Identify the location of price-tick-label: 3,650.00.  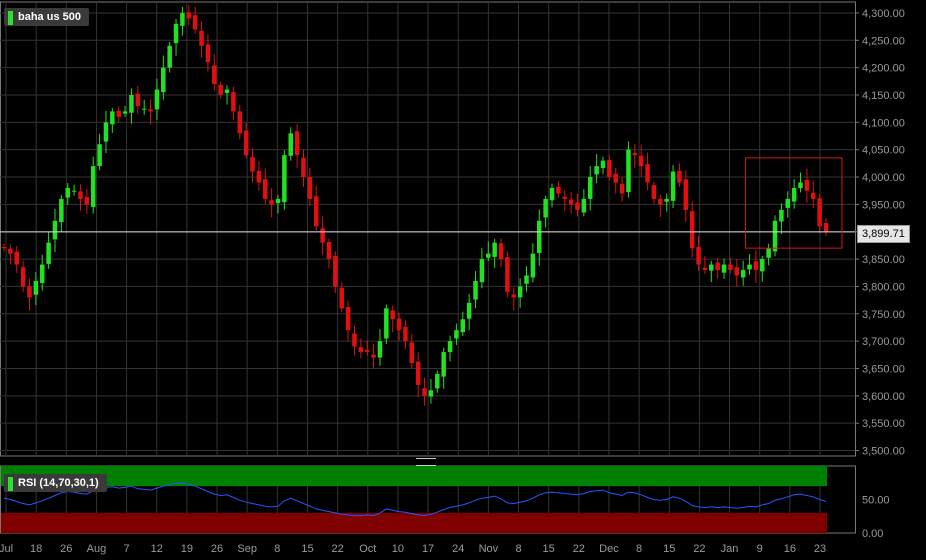
(883, 369).